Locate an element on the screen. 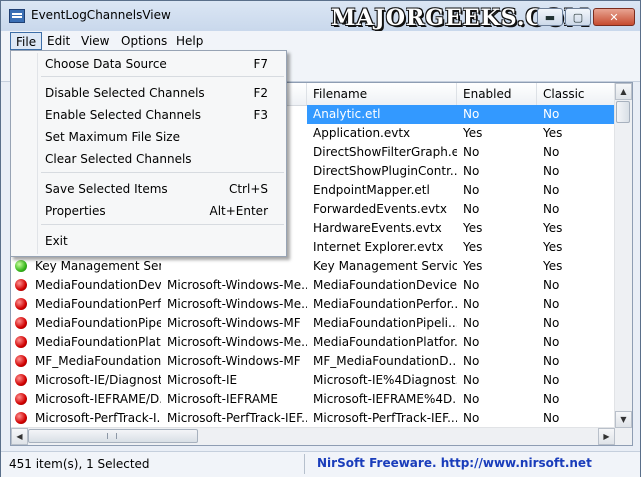 The width and height of the screenshot is (641, 477). menu-item-exit: Exit is located at coordinates (148, 241).